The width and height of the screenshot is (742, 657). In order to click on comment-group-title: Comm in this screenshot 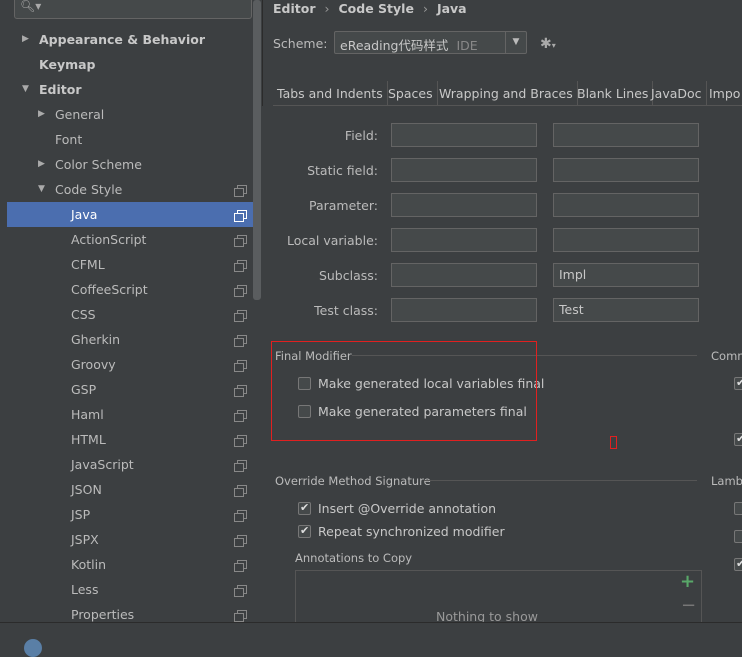, I will do `click(726, 356)`.